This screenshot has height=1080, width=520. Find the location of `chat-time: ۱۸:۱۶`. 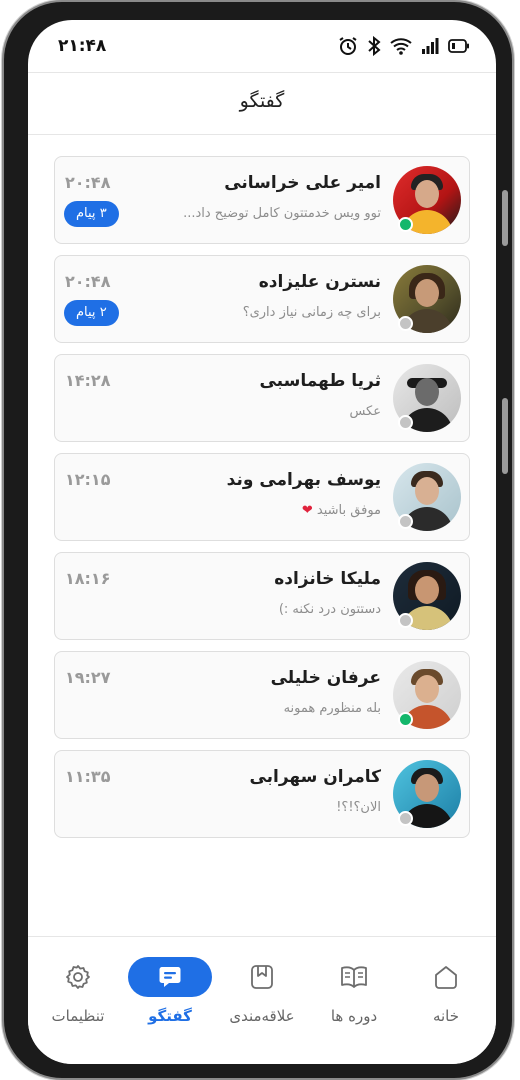

chat-time: ۱۸:۱۶ is located at coordinates (88, 578).